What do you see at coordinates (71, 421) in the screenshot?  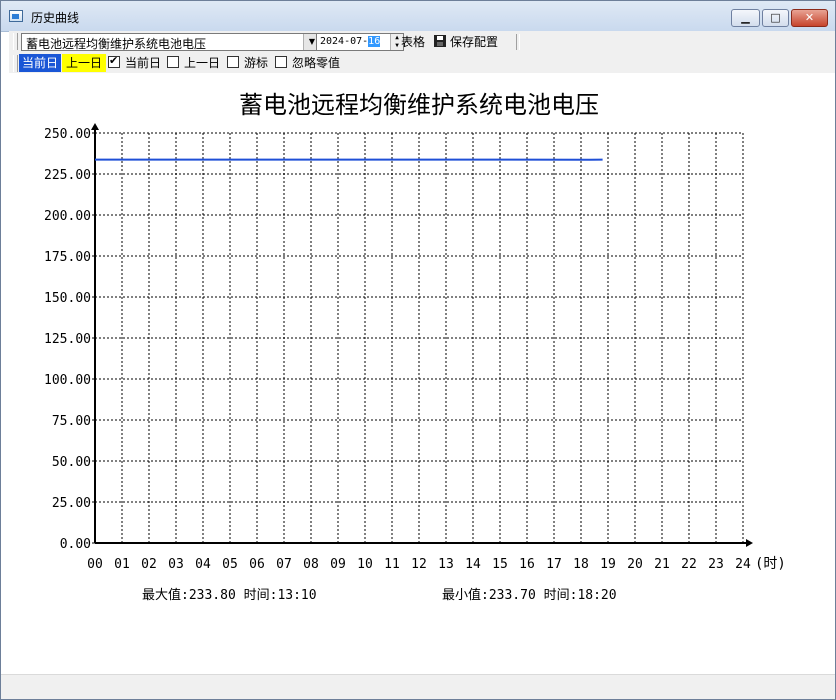 I see `y-tick-label: 75.00` at bounding box center [71, 421].